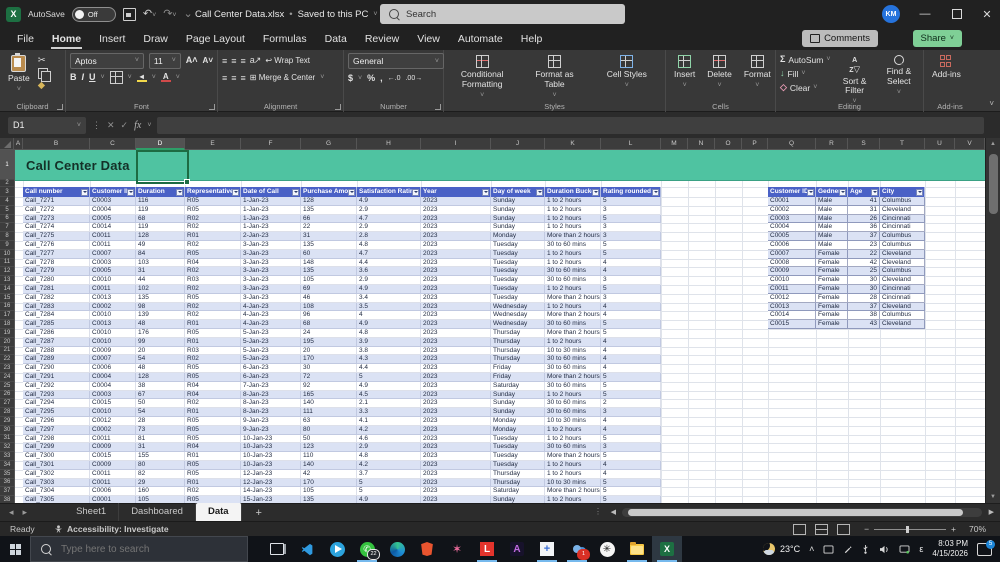  Describe the element at coordinates (44, 74) in the screenshot. I see `copy-icon` at that location.